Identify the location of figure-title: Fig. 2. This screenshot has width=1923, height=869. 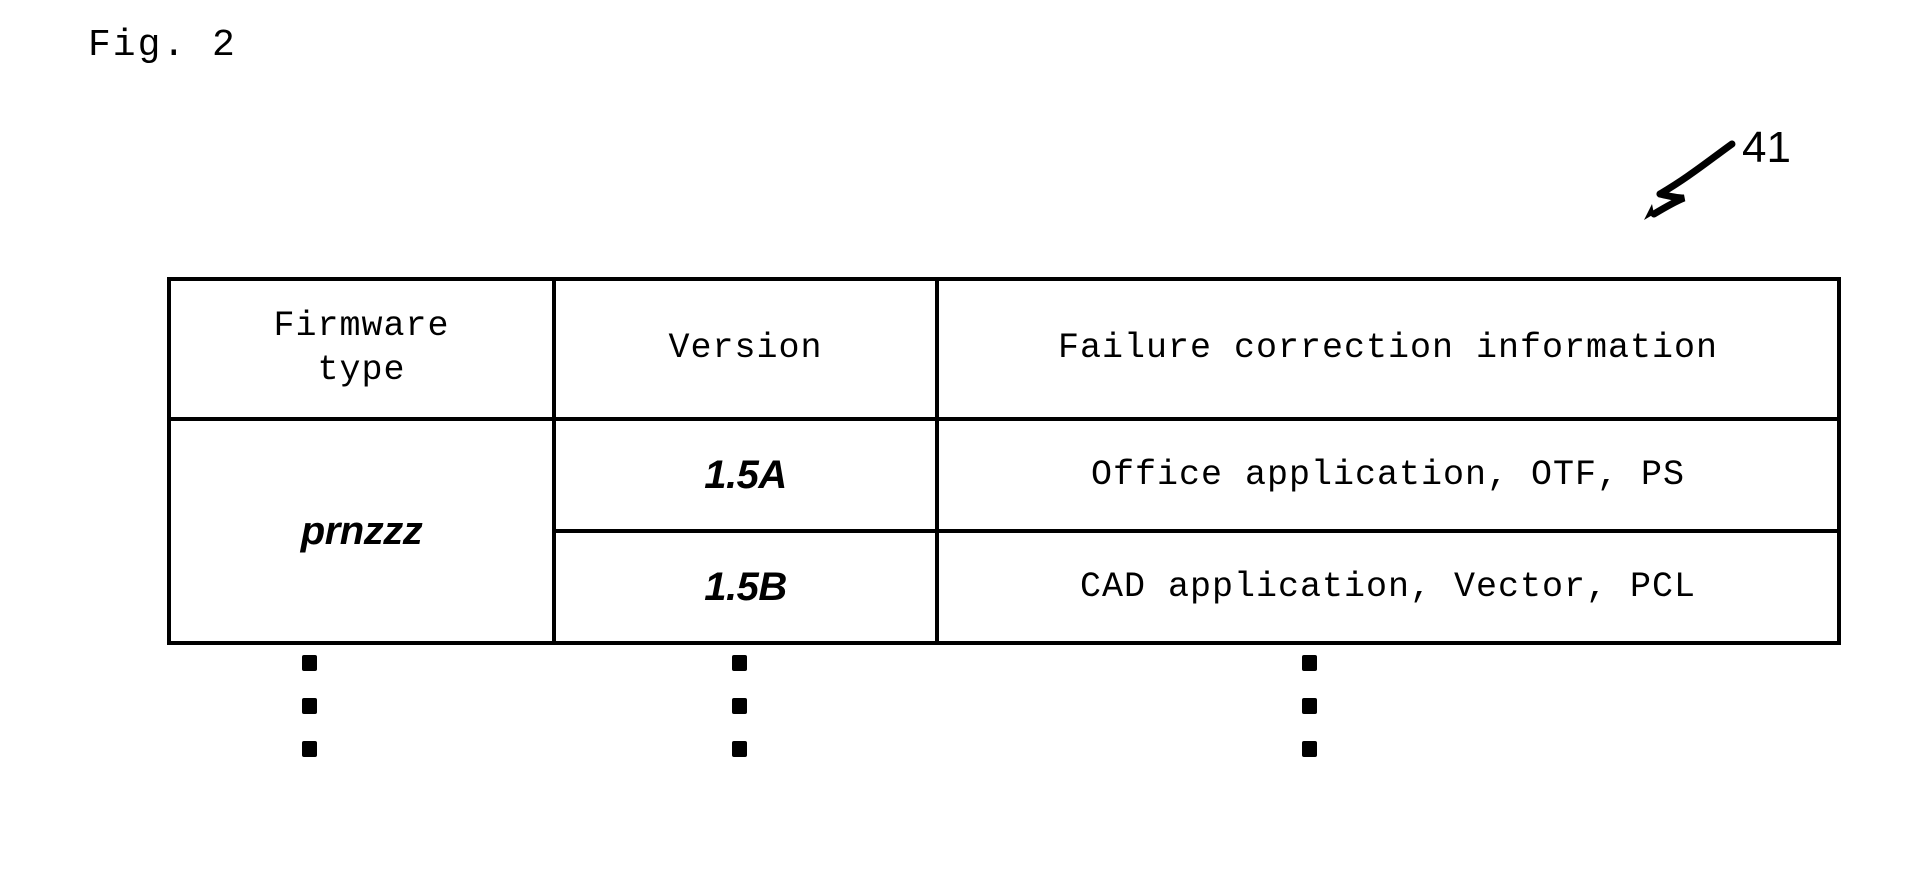
(162, 45).